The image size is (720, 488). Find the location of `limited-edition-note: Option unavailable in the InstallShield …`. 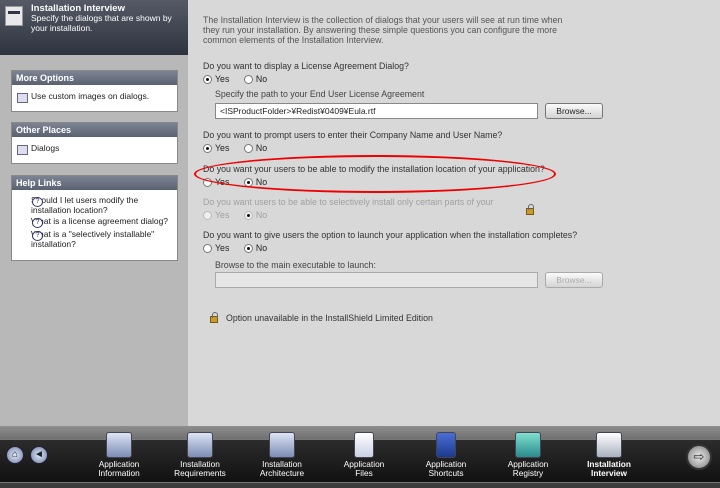

limited-edition-note: Option unavailable in the InstallShield … is located at coordinates (329, 318).